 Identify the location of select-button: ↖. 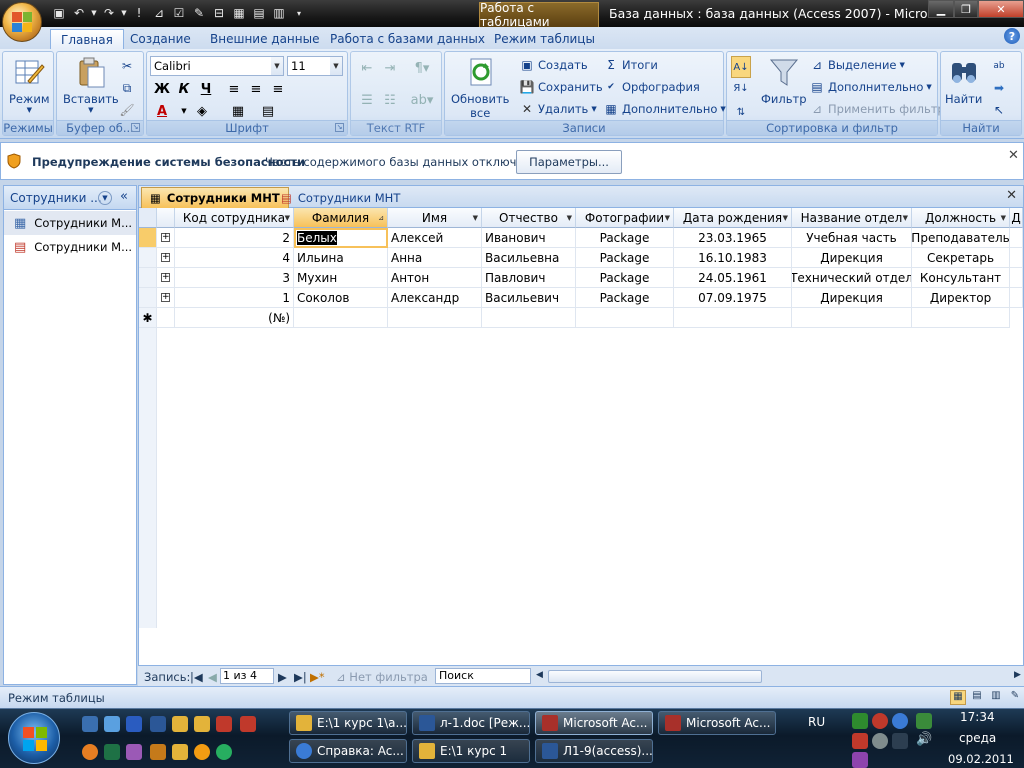
(999, 110).